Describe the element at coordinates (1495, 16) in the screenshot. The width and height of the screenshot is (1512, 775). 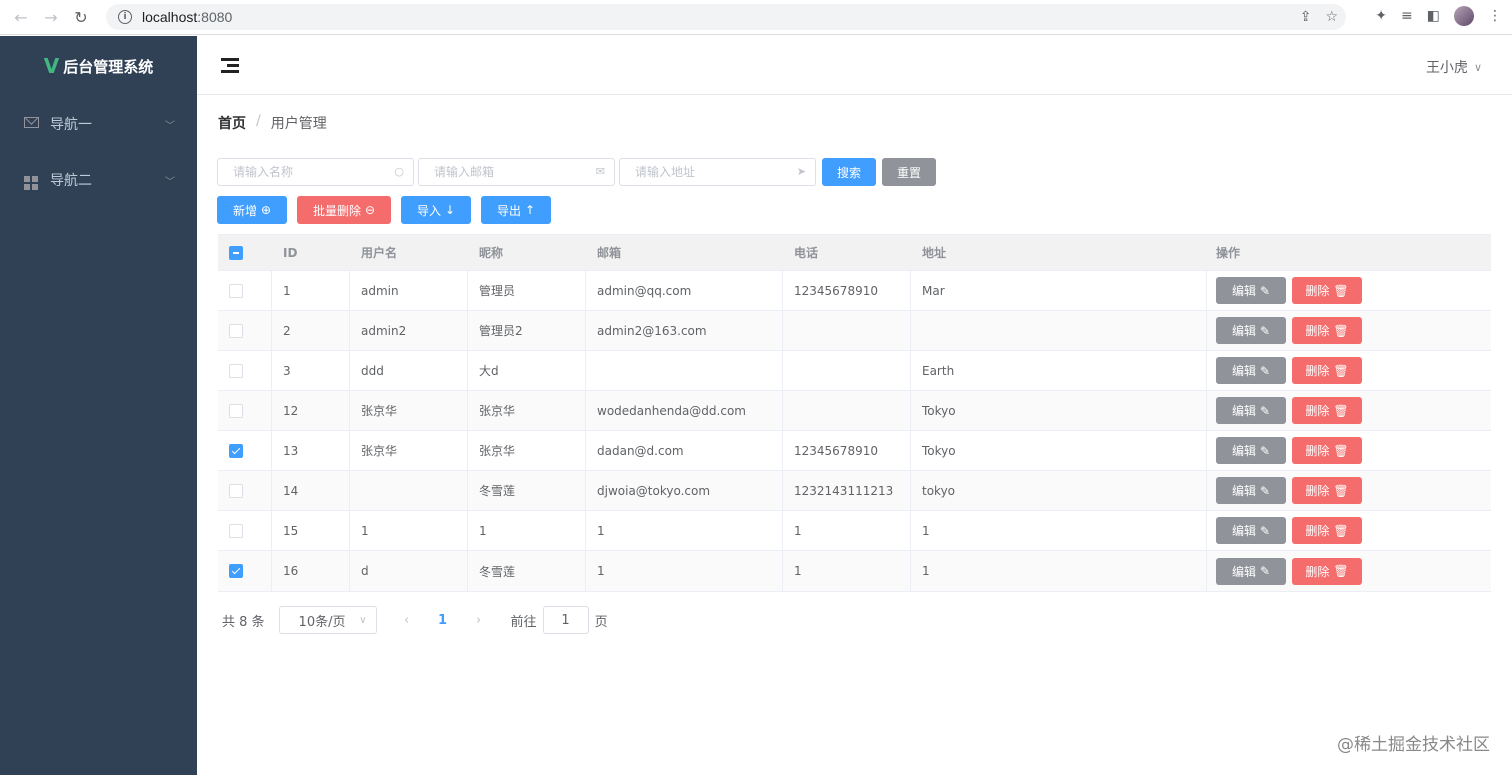
I see `more-menu-icon: ⋮` at that location.